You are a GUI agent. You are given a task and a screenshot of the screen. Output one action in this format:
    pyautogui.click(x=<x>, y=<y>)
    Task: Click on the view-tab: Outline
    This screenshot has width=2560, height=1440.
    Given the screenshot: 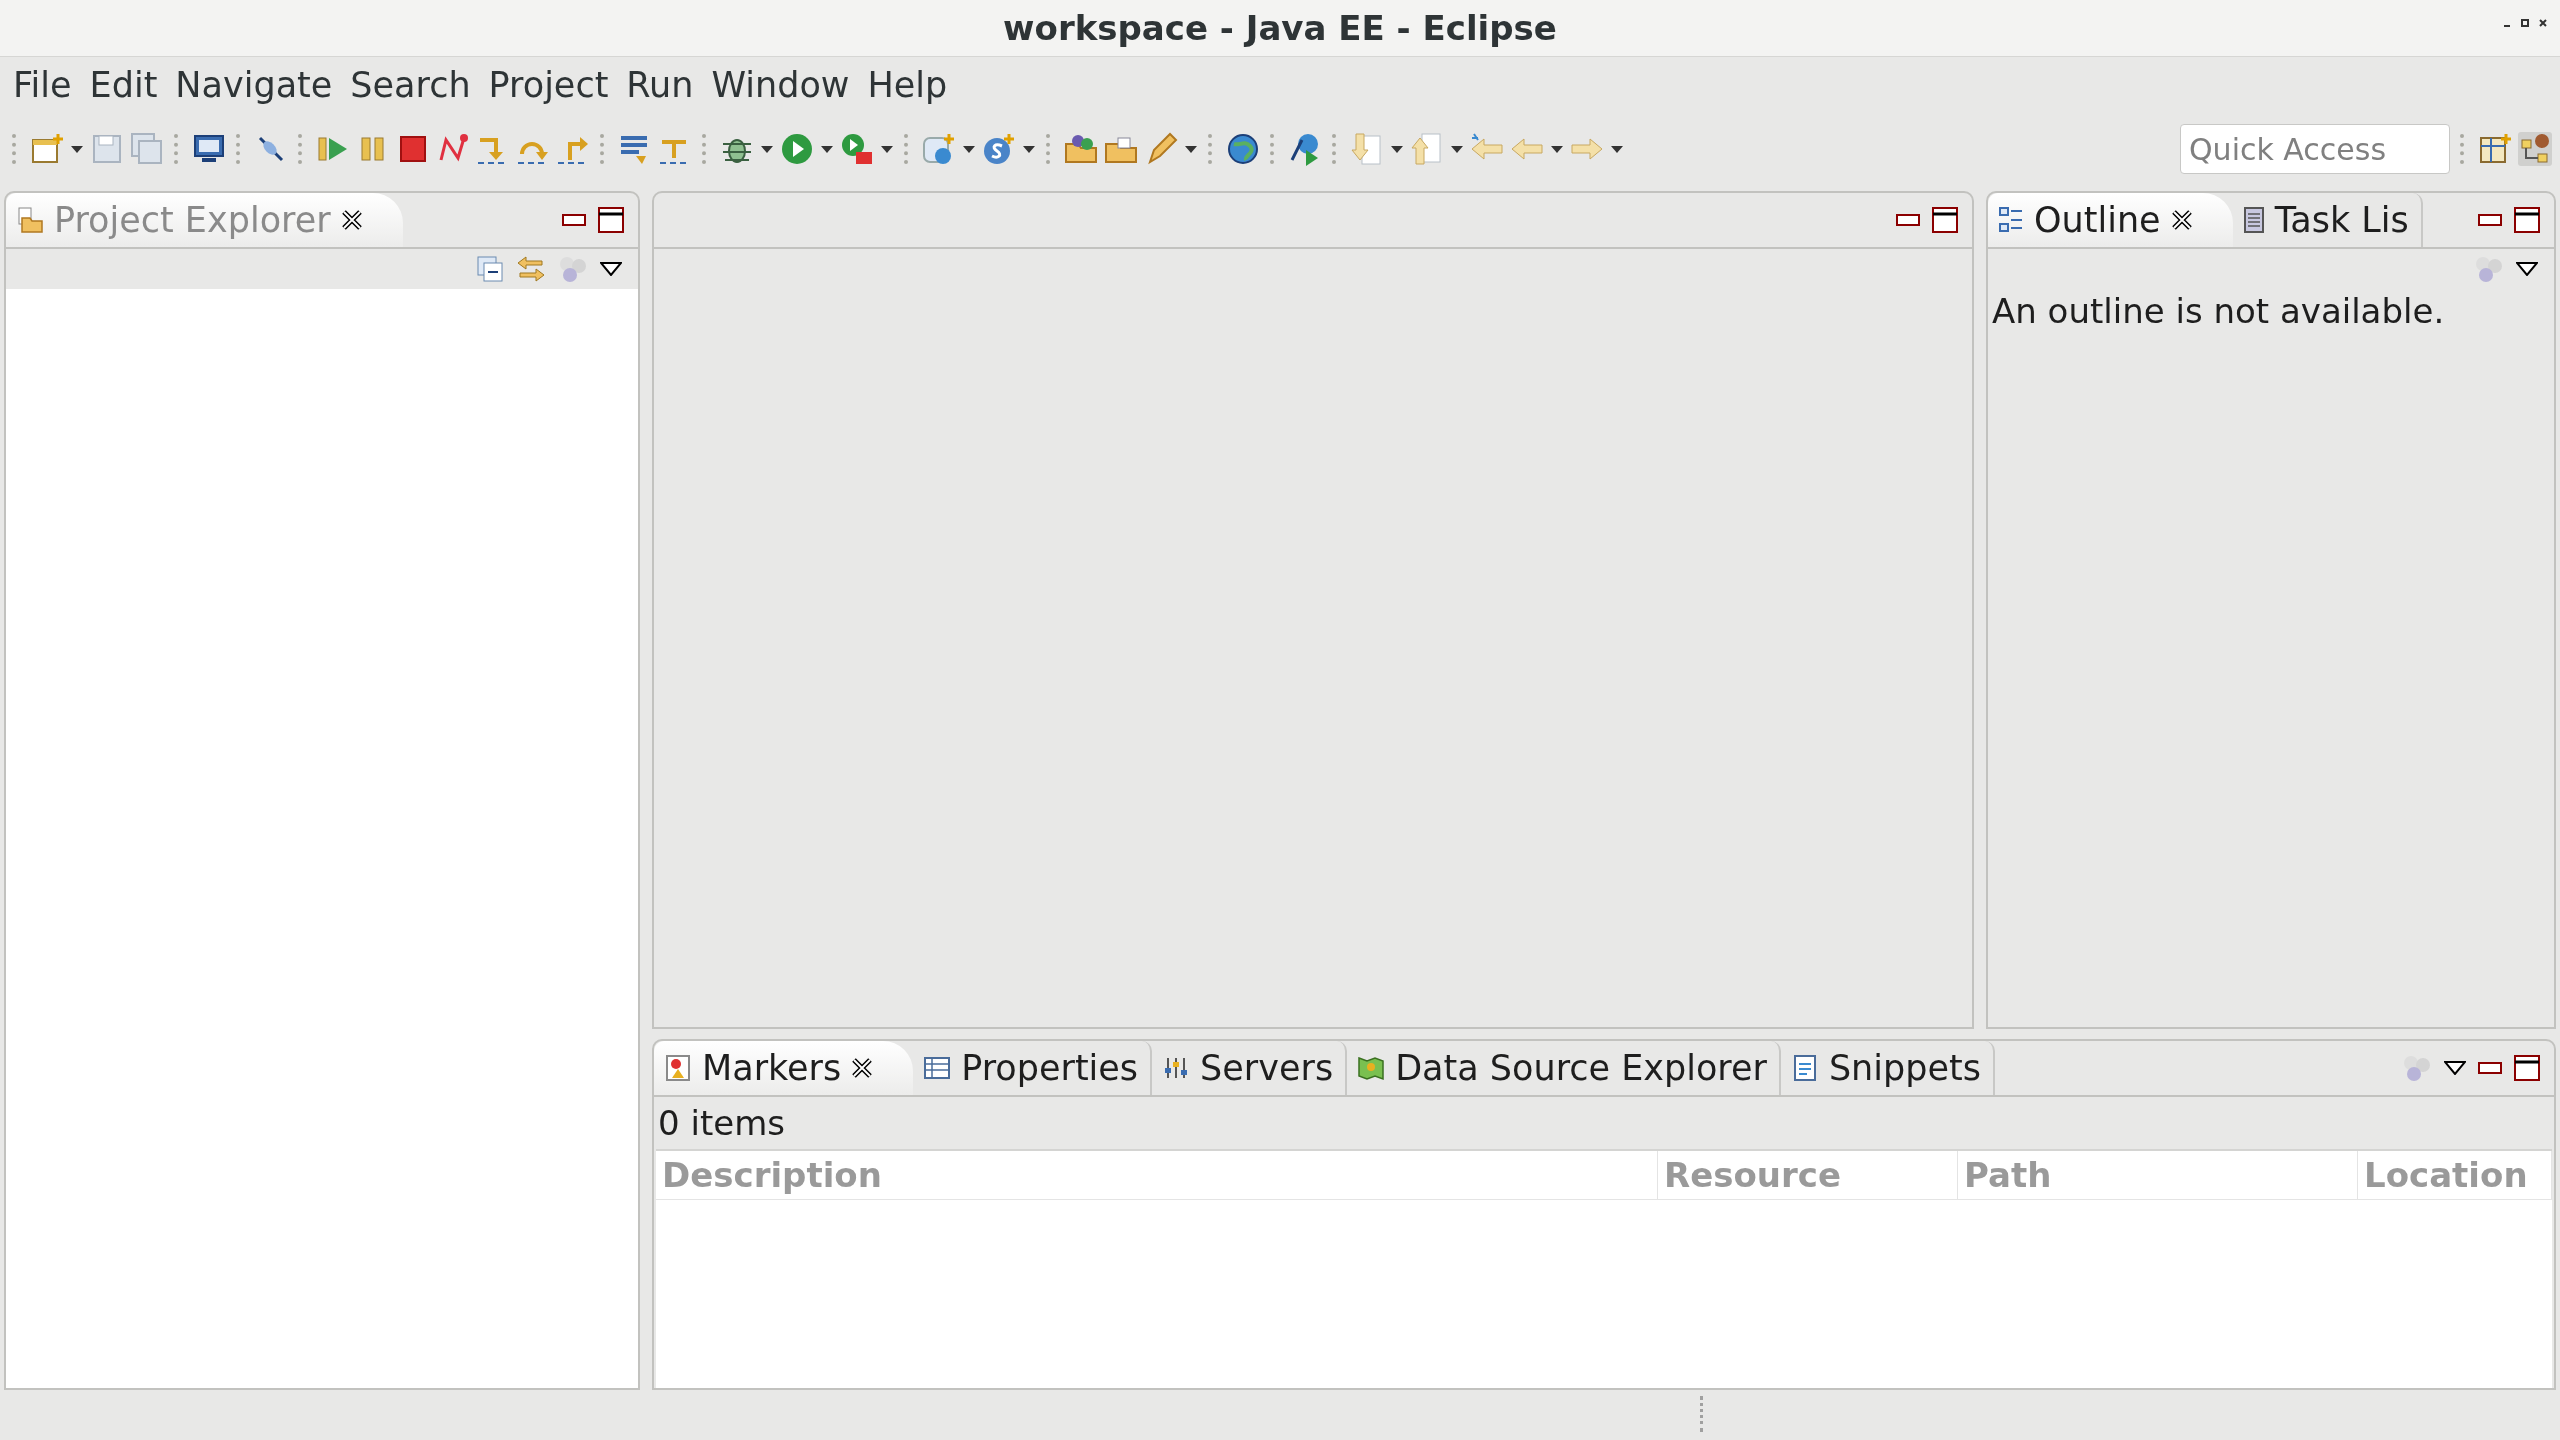 What is the action you would take?
    pyautogui.click(x=2110, y=220)
    